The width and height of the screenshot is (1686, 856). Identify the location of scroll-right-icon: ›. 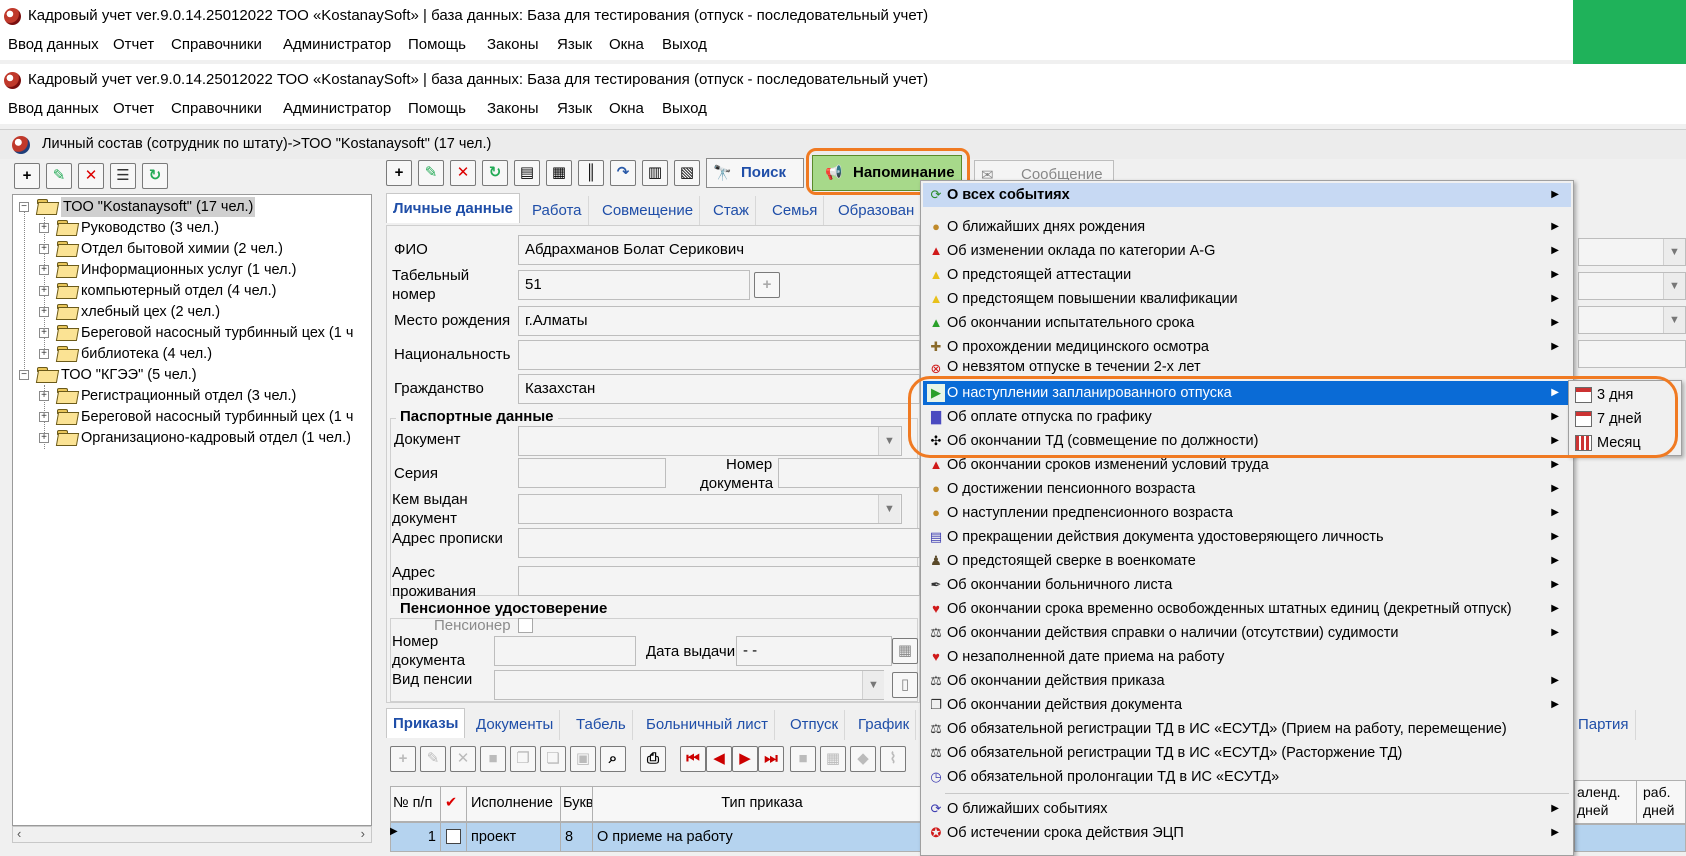
(363, 833).